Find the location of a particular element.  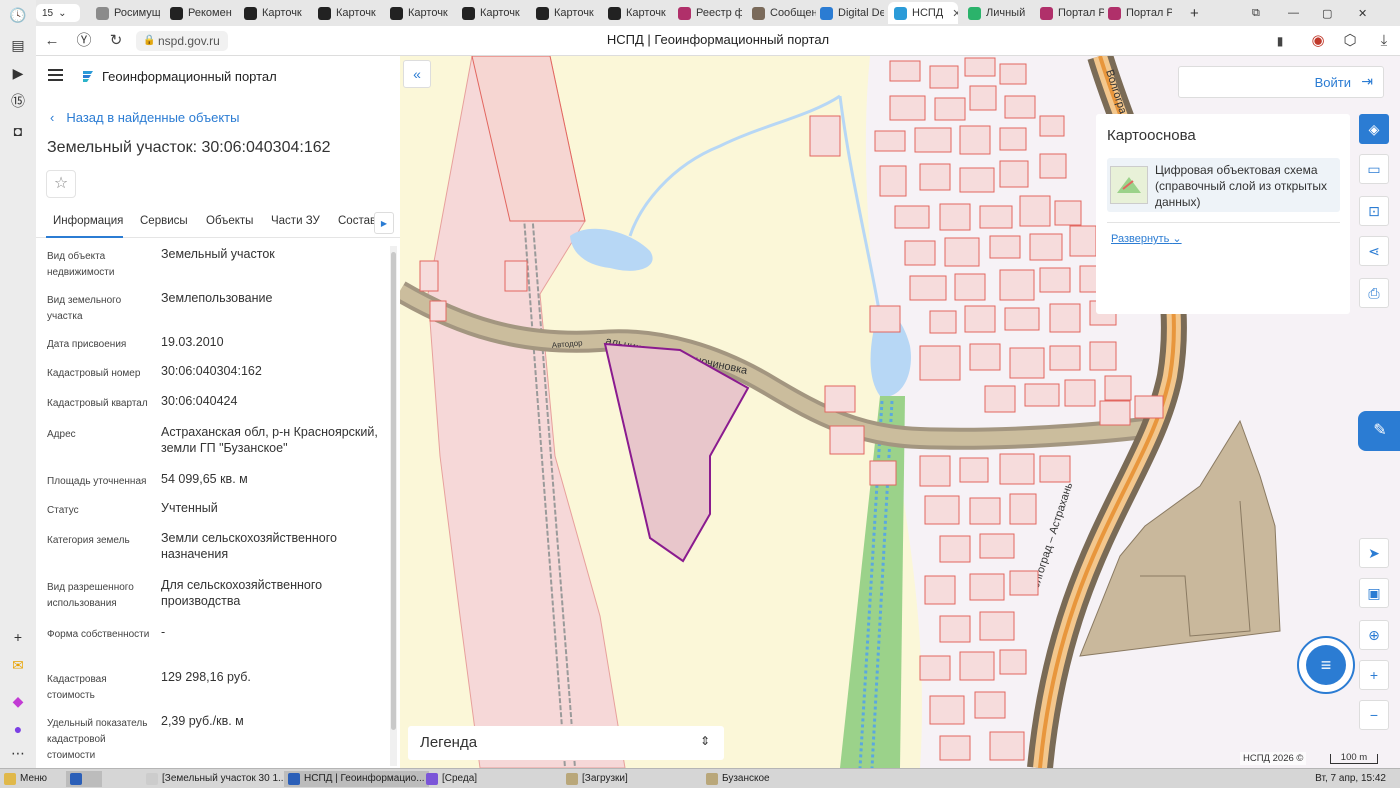

zoom-in-button: + is located at coordinates (1374, 675).